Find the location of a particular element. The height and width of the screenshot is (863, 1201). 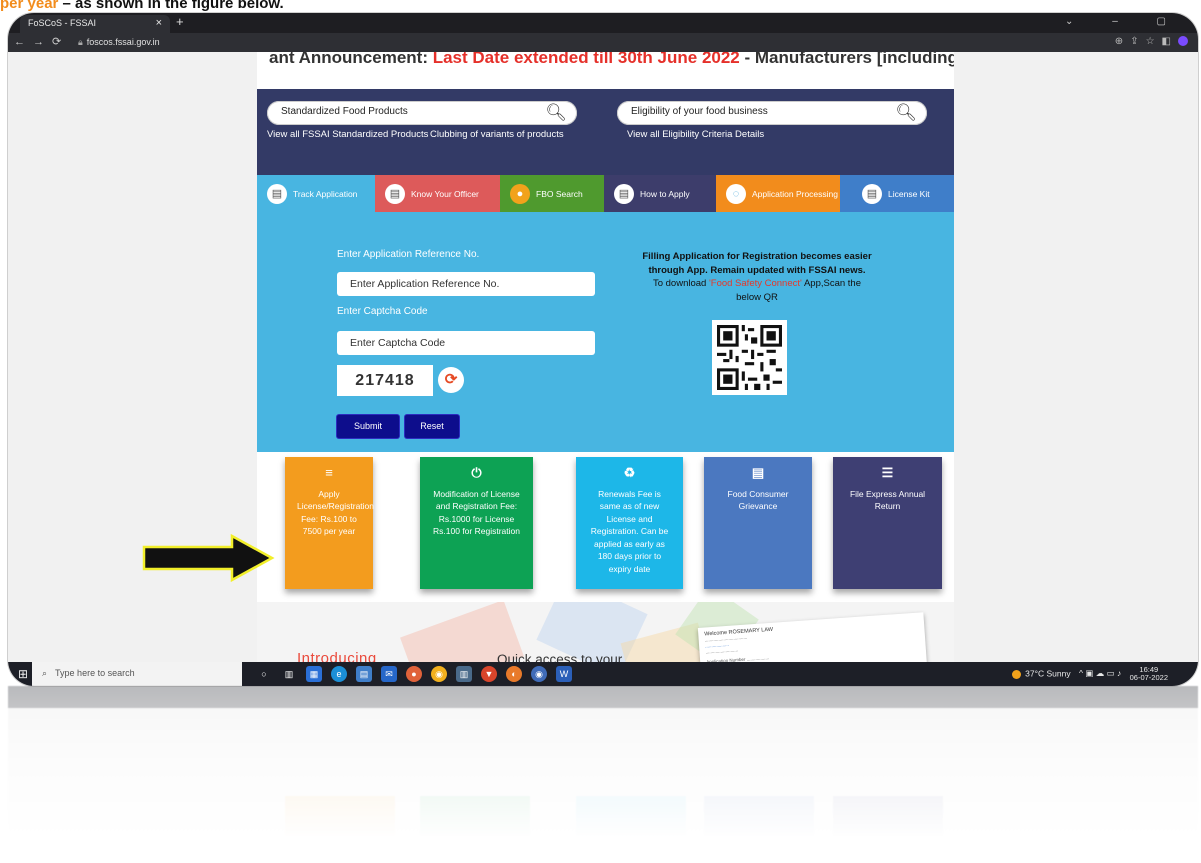

app-icon: ● is located at coordinates (414, 674).